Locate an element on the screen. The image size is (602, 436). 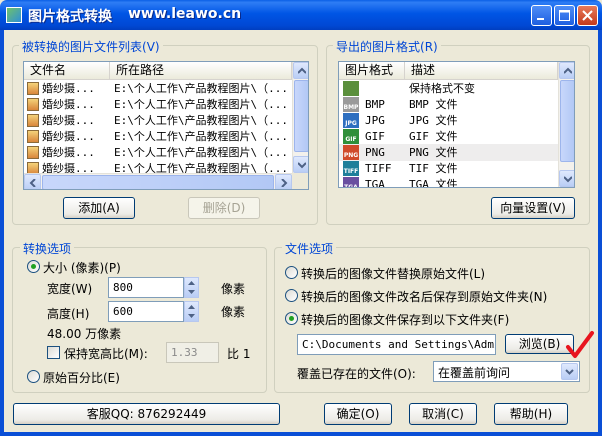
format-name-cell: JPG is located at coordinates (375, 120).